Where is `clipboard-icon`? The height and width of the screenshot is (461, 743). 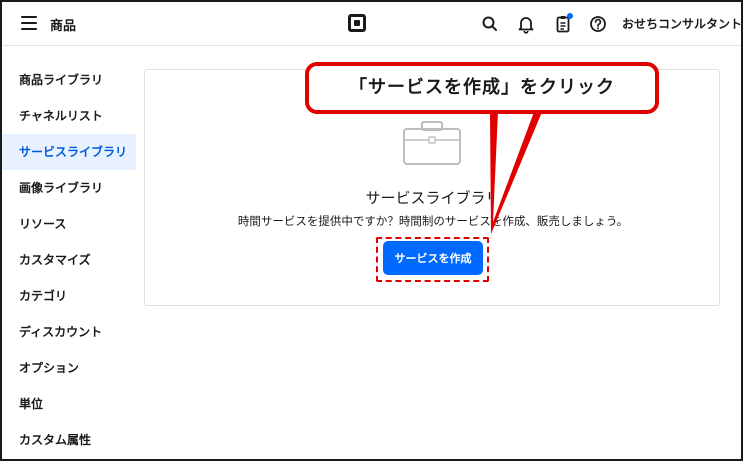
clipboard-icon is located at coordinates (563, 23).